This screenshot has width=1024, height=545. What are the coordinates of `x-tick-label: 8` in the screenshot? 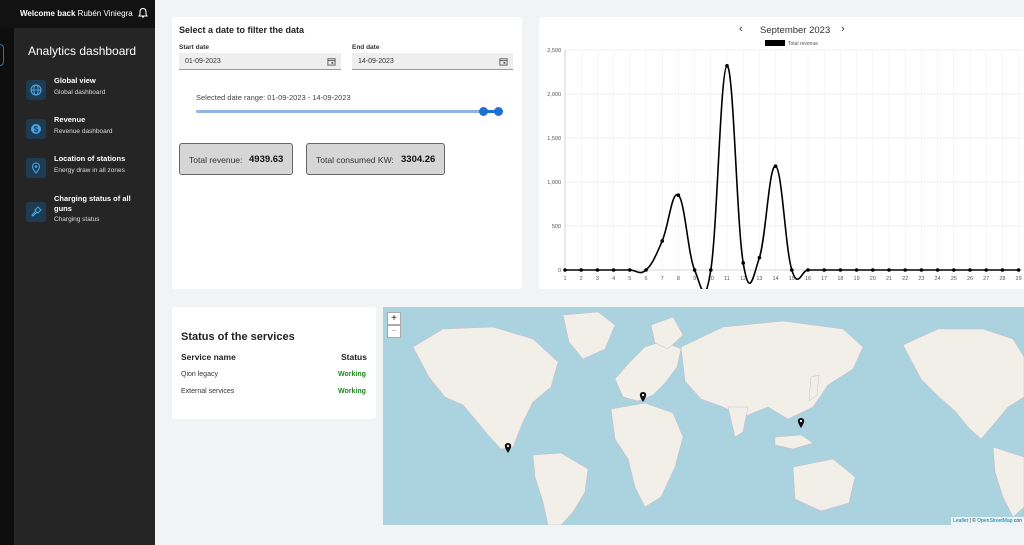 It's located at (678, 279).